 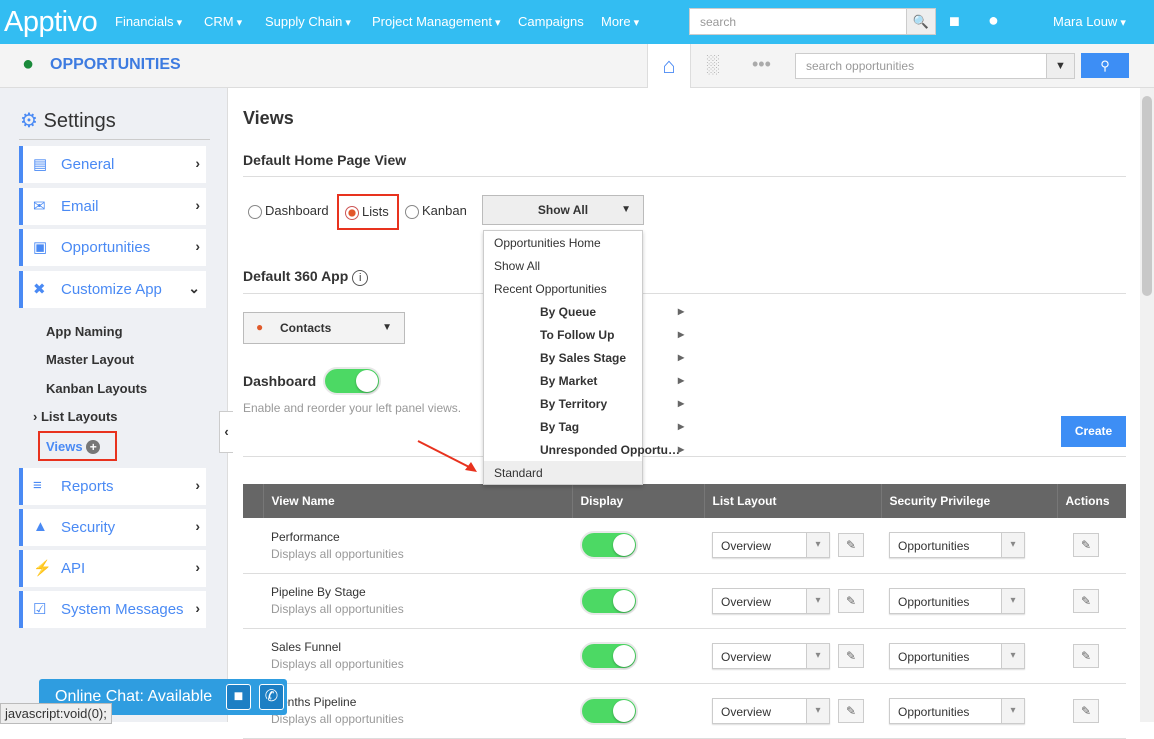 What do you see at coordinates (563, 242) in the screenshot?
I see `menu-item: Opportunities Home` at bounding box center [563, 242].